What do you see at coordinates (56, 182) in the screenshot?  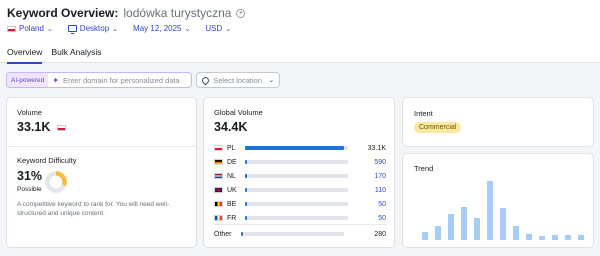 I see `kd-donut-chart` at bounding box center [56, 182].